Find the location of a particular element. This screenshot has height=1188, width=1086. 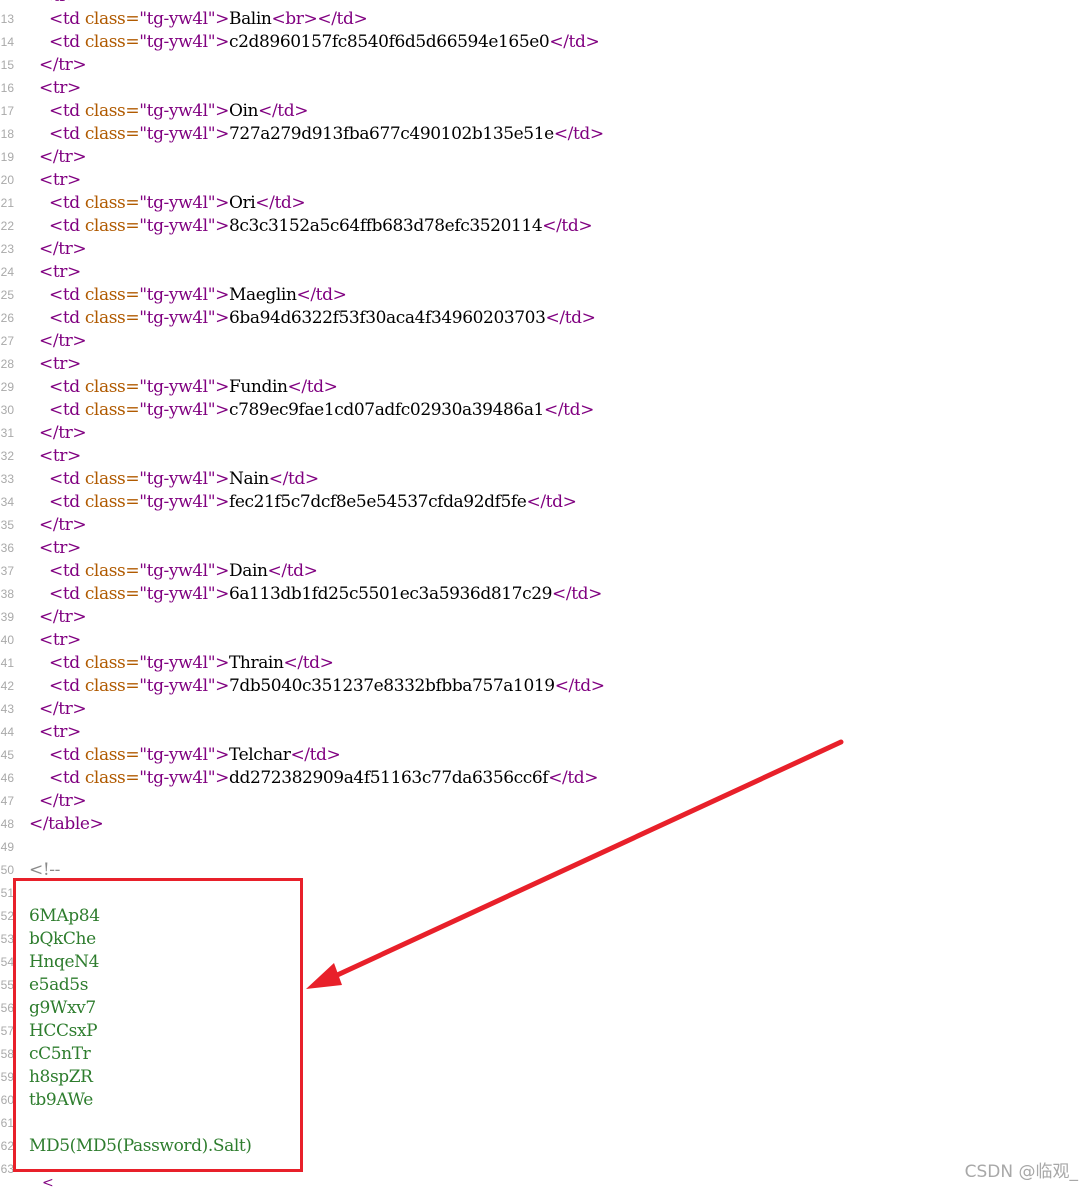

cell-text: dd272382909a4f51163c77da6356cc6f is located at coordinates (388, 778).